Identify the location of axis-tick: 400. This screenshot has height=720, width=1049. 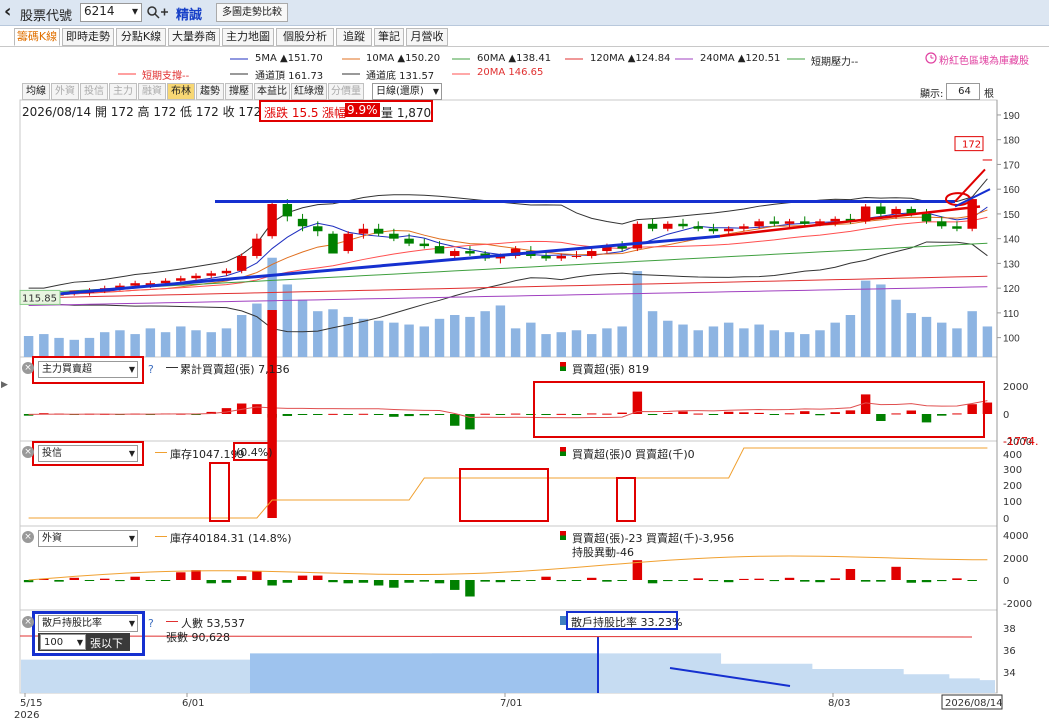
(1012, 455).